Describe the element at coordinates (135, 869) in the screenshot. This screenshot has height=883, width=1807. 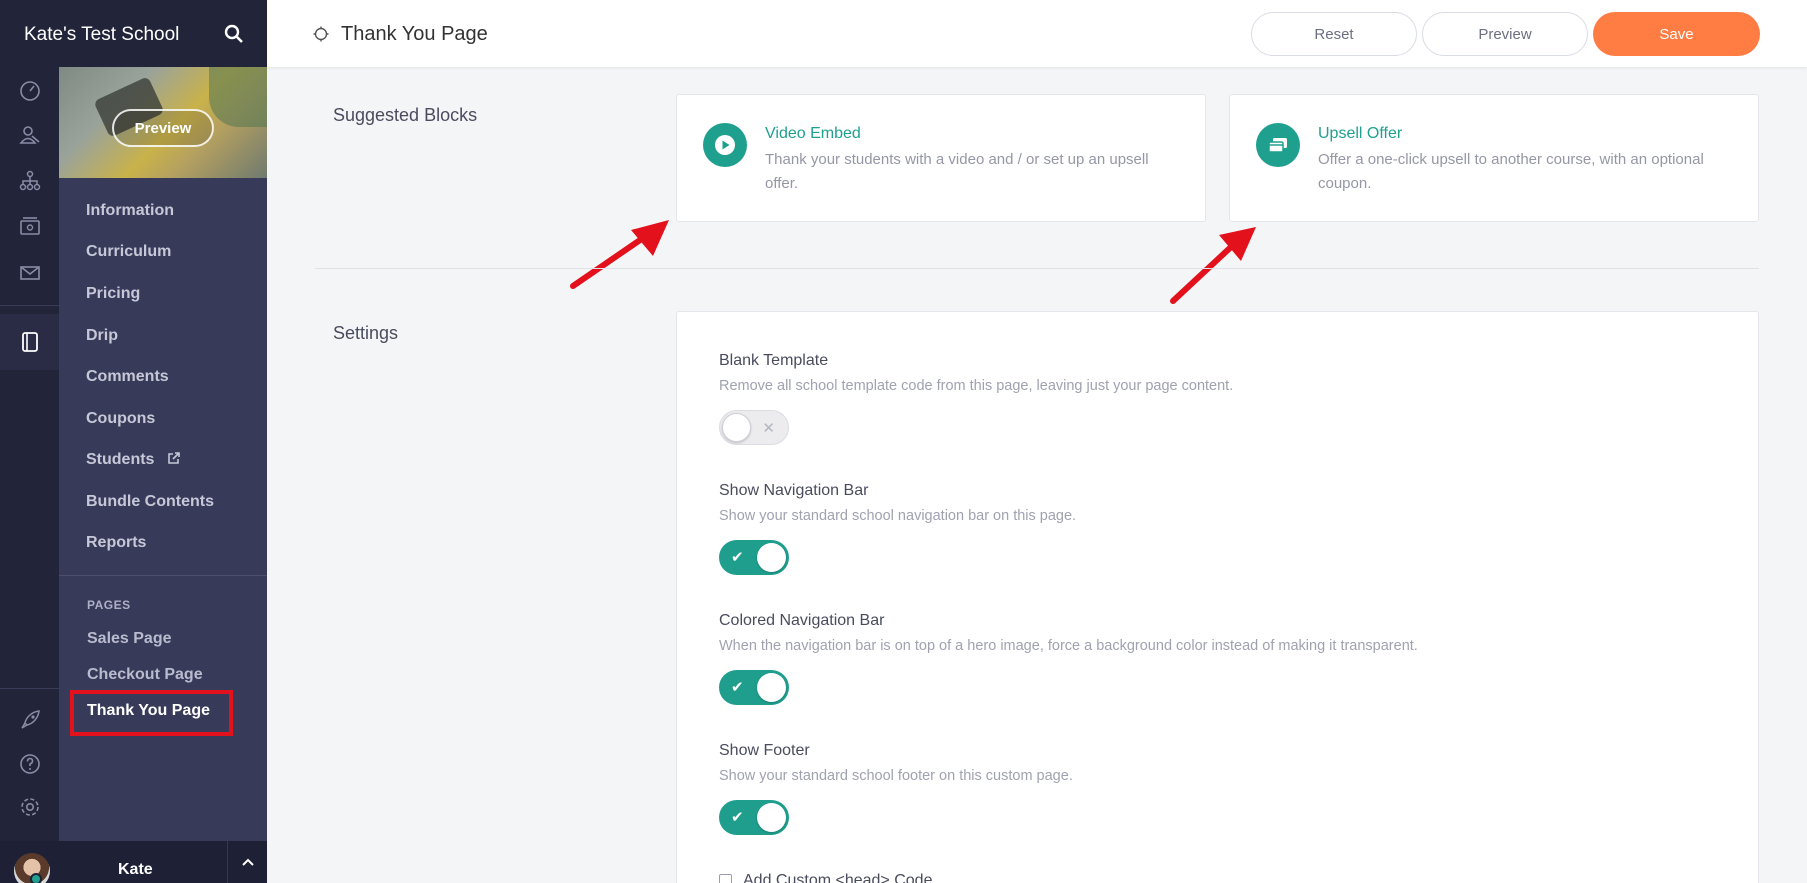
I see `user-name: Kate` at that location.